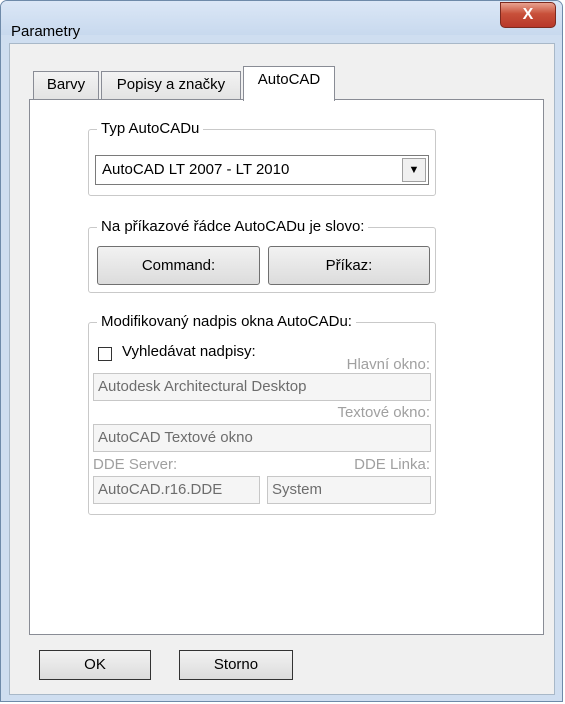 This screenshot has width=565, height=704. What do you see at coordinates (196, 169) in the screenshot?
I see `autocad-type-value: AutoCAD LT 2007 - LT 2010` at bounding box center [196, 169].